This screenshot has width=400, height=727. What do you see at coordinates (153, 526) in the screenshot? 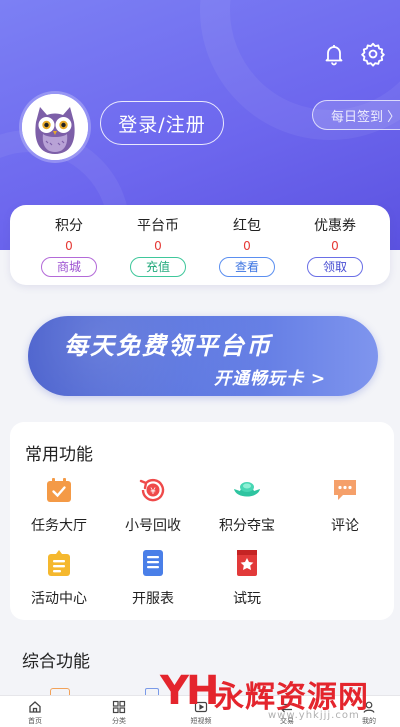
I see `function-label: 小号回收` at bounding box center [153, 526].